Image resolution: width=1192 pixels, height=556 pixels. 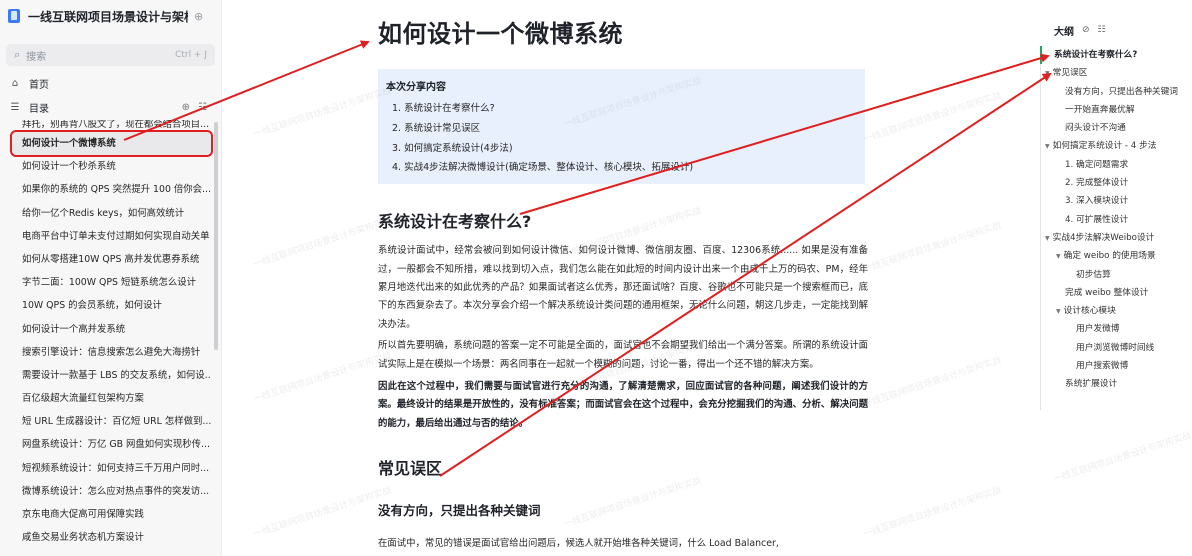 What do you see at coordinates (105, 537) in the screenshot?
I see `catalog-item: 咸鱼交易业务状态机方案设计` at bounding box center [105, 537].